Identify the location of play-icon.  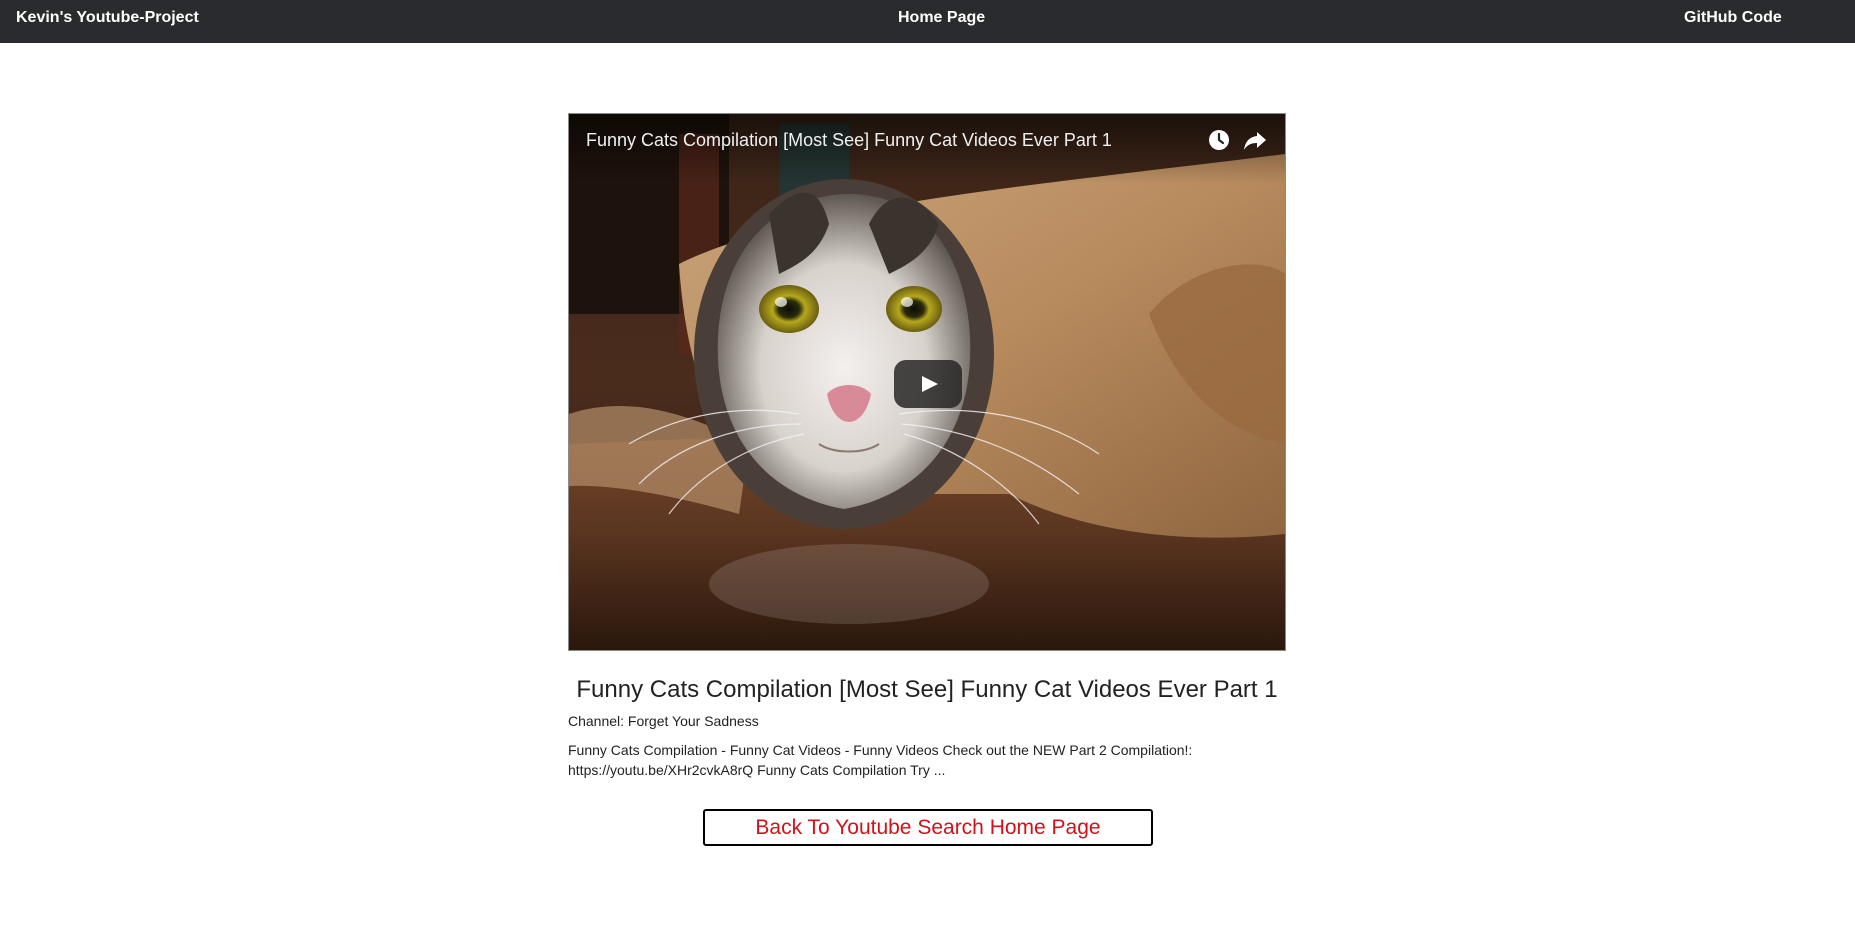
(930, 384).